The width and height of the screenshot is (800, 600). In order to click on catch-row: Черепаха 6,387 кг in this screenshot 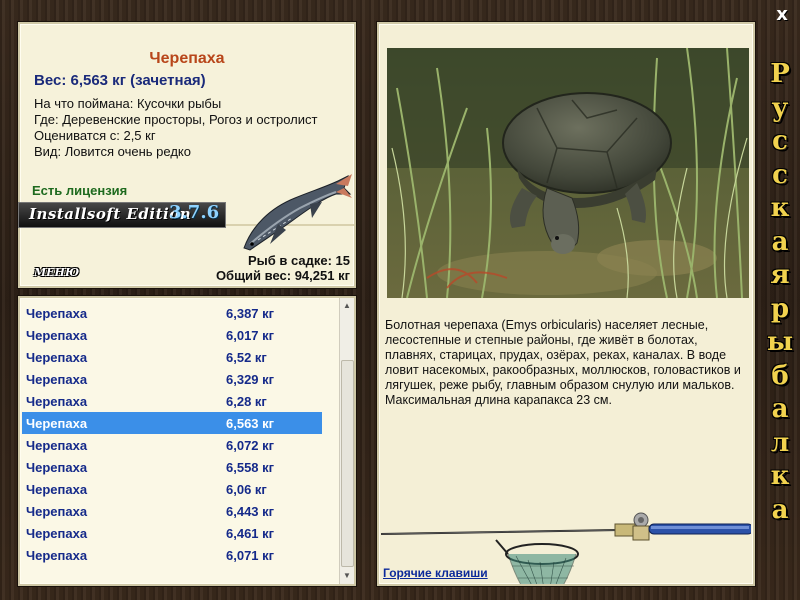, I will do `click(172, 313)`.